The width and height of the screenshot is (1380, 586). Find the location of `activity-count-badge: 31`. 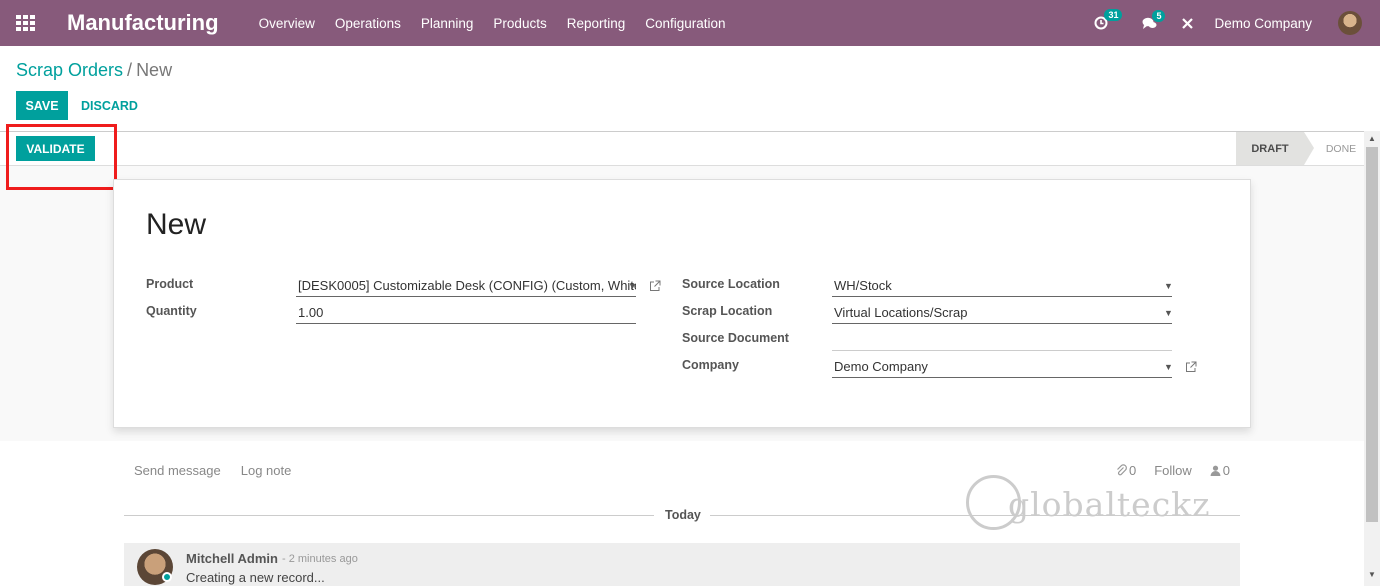

activity-count-badge: 31 is located at coordinates (1113, 15).